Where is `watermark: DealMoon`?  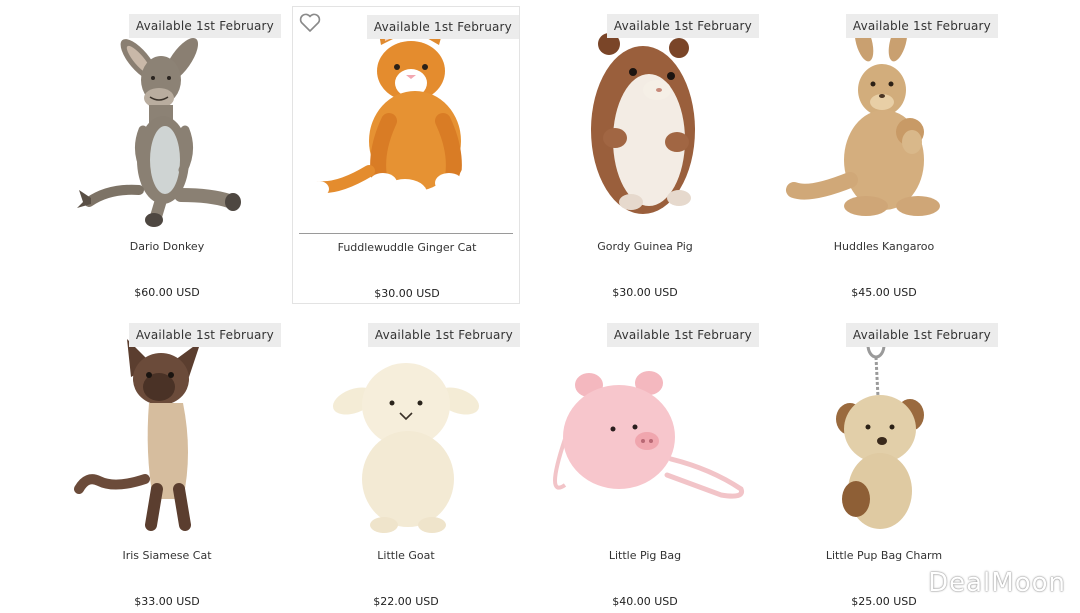 watermark: DealMoon is located at coordinates (997, 583).